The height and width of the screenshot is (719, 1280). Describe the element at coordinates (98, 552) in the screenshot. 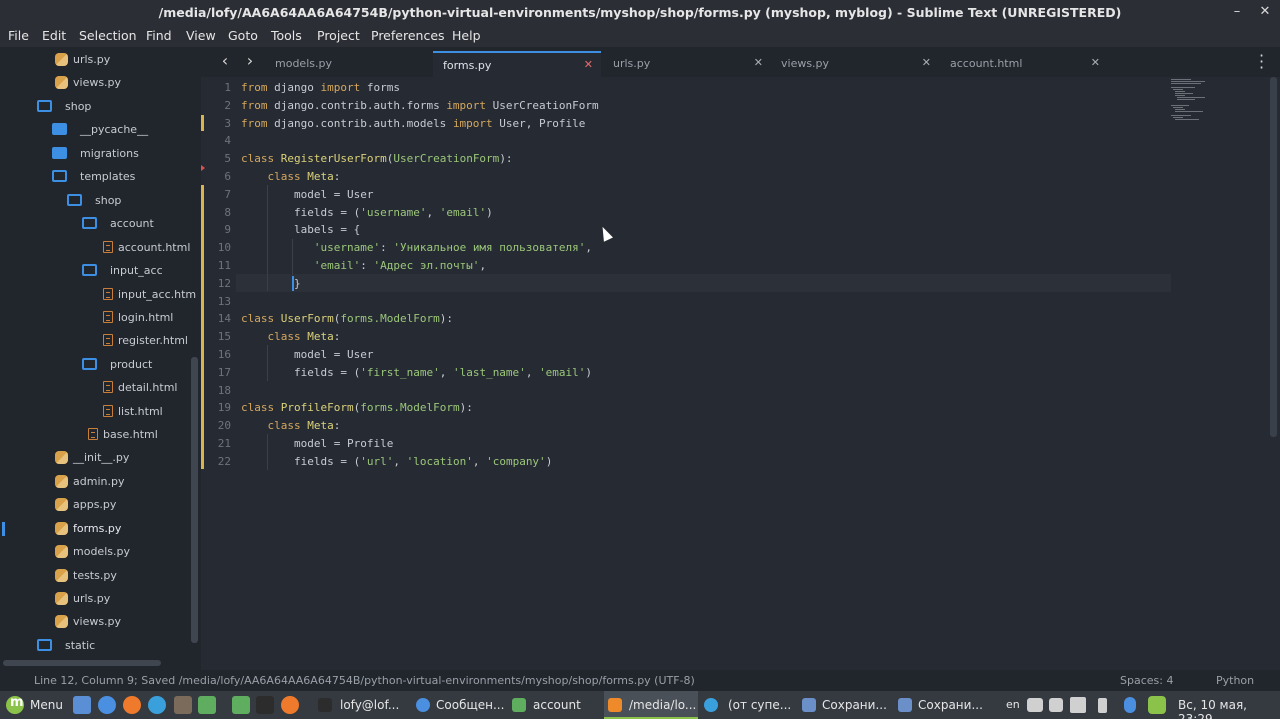

I see `tree-item-models-py: models.py` at that location.